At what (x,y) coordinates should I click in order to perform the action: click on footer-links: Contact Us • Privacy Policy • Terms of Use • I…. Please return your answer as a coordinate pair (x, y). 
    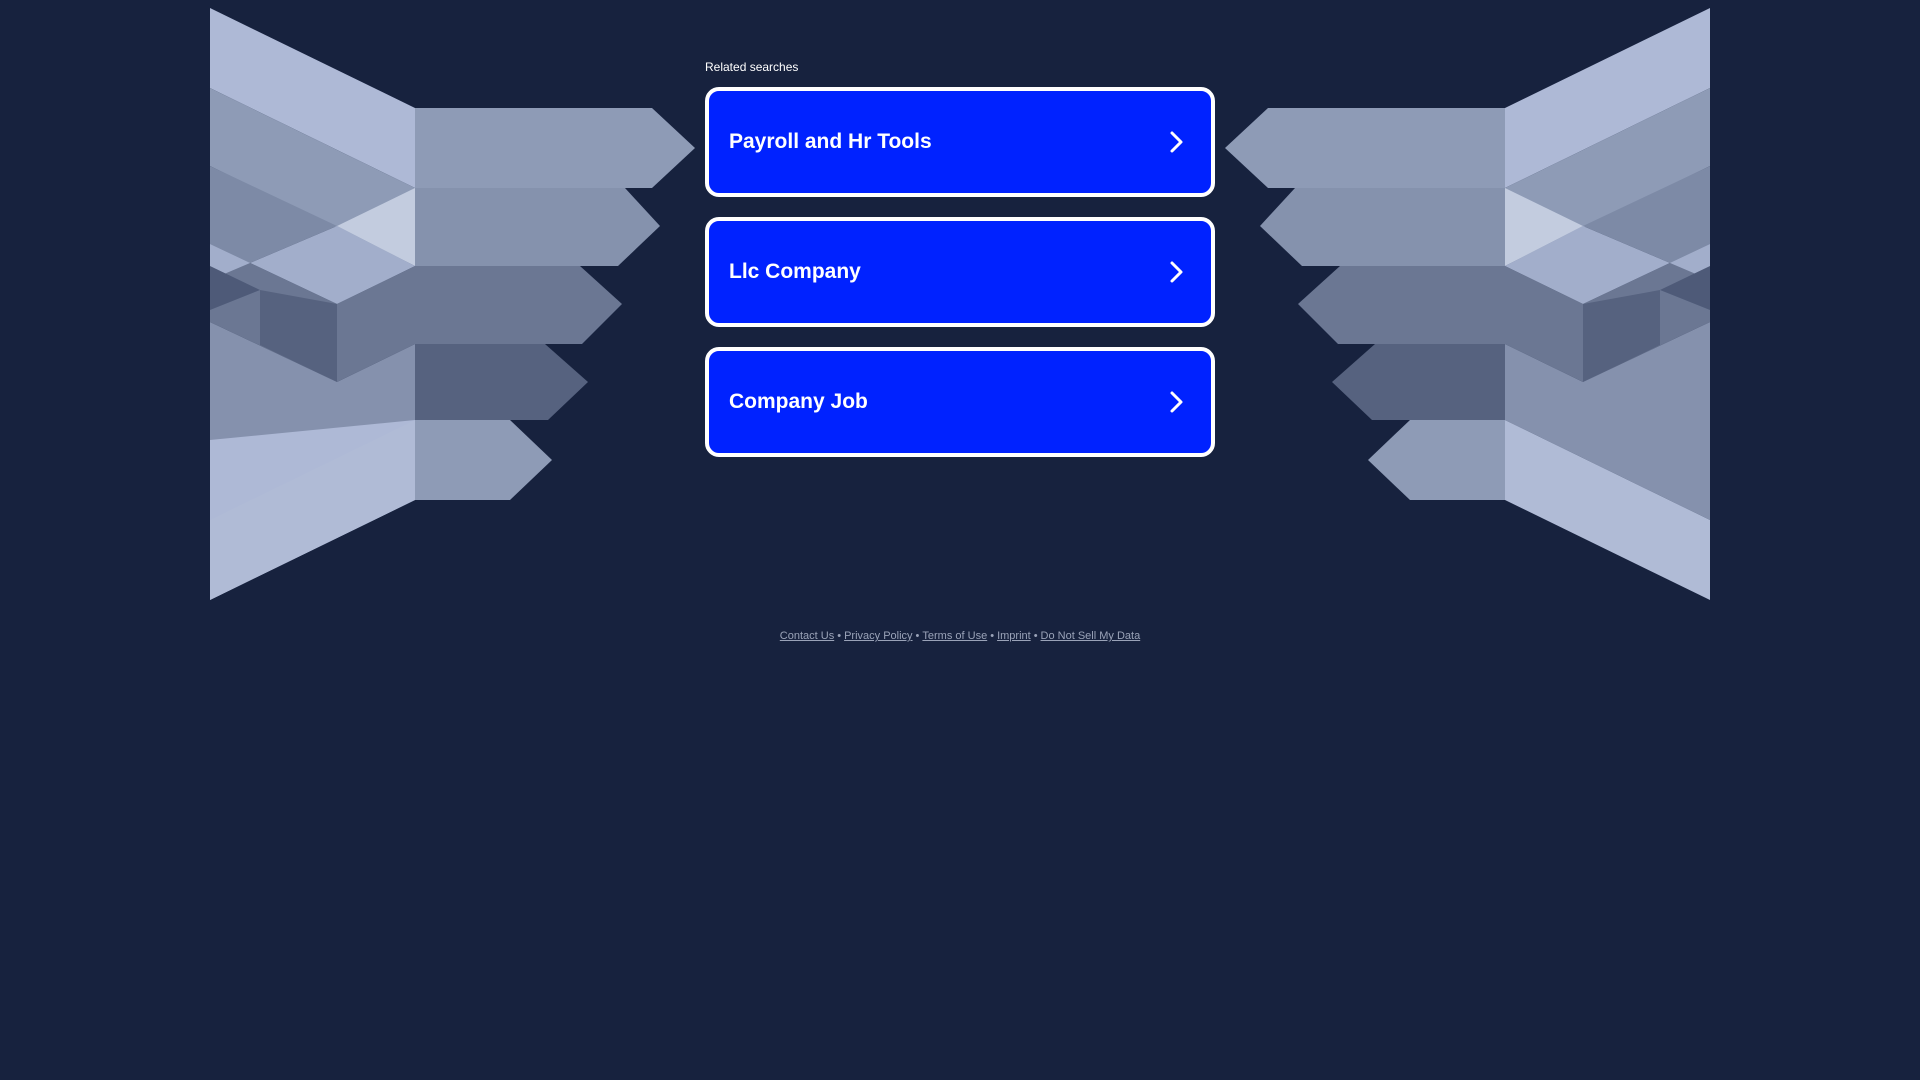
    Looking at the image, I should click on (960, 636).